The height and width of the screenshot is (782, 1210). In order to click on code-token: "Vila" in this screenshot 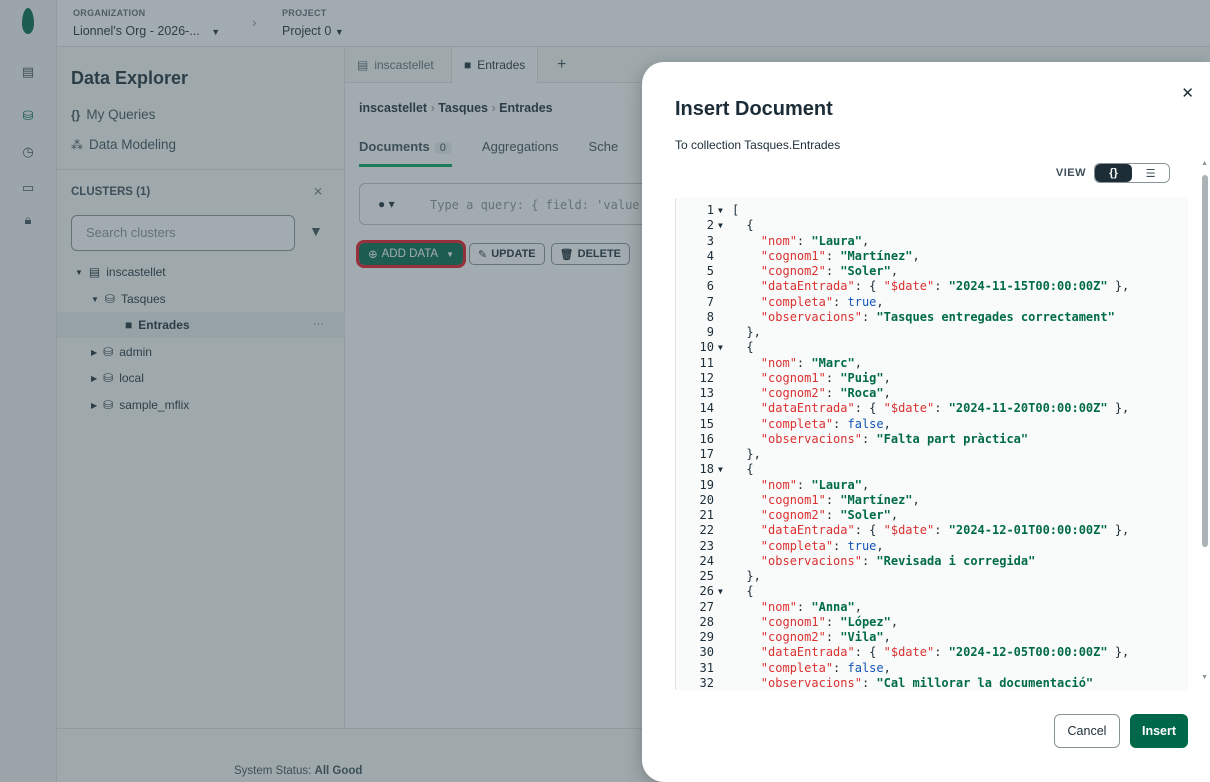, I will do `click(862, 637)`.